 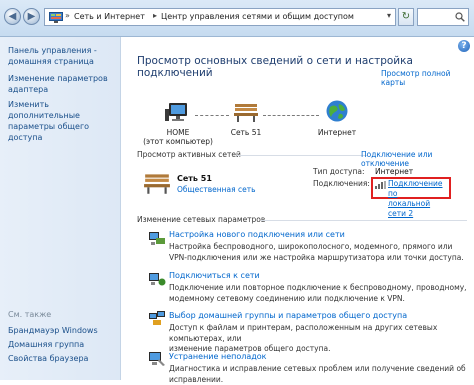 I want to click on link-line: Панель управления -, so click(x=52, y=50).